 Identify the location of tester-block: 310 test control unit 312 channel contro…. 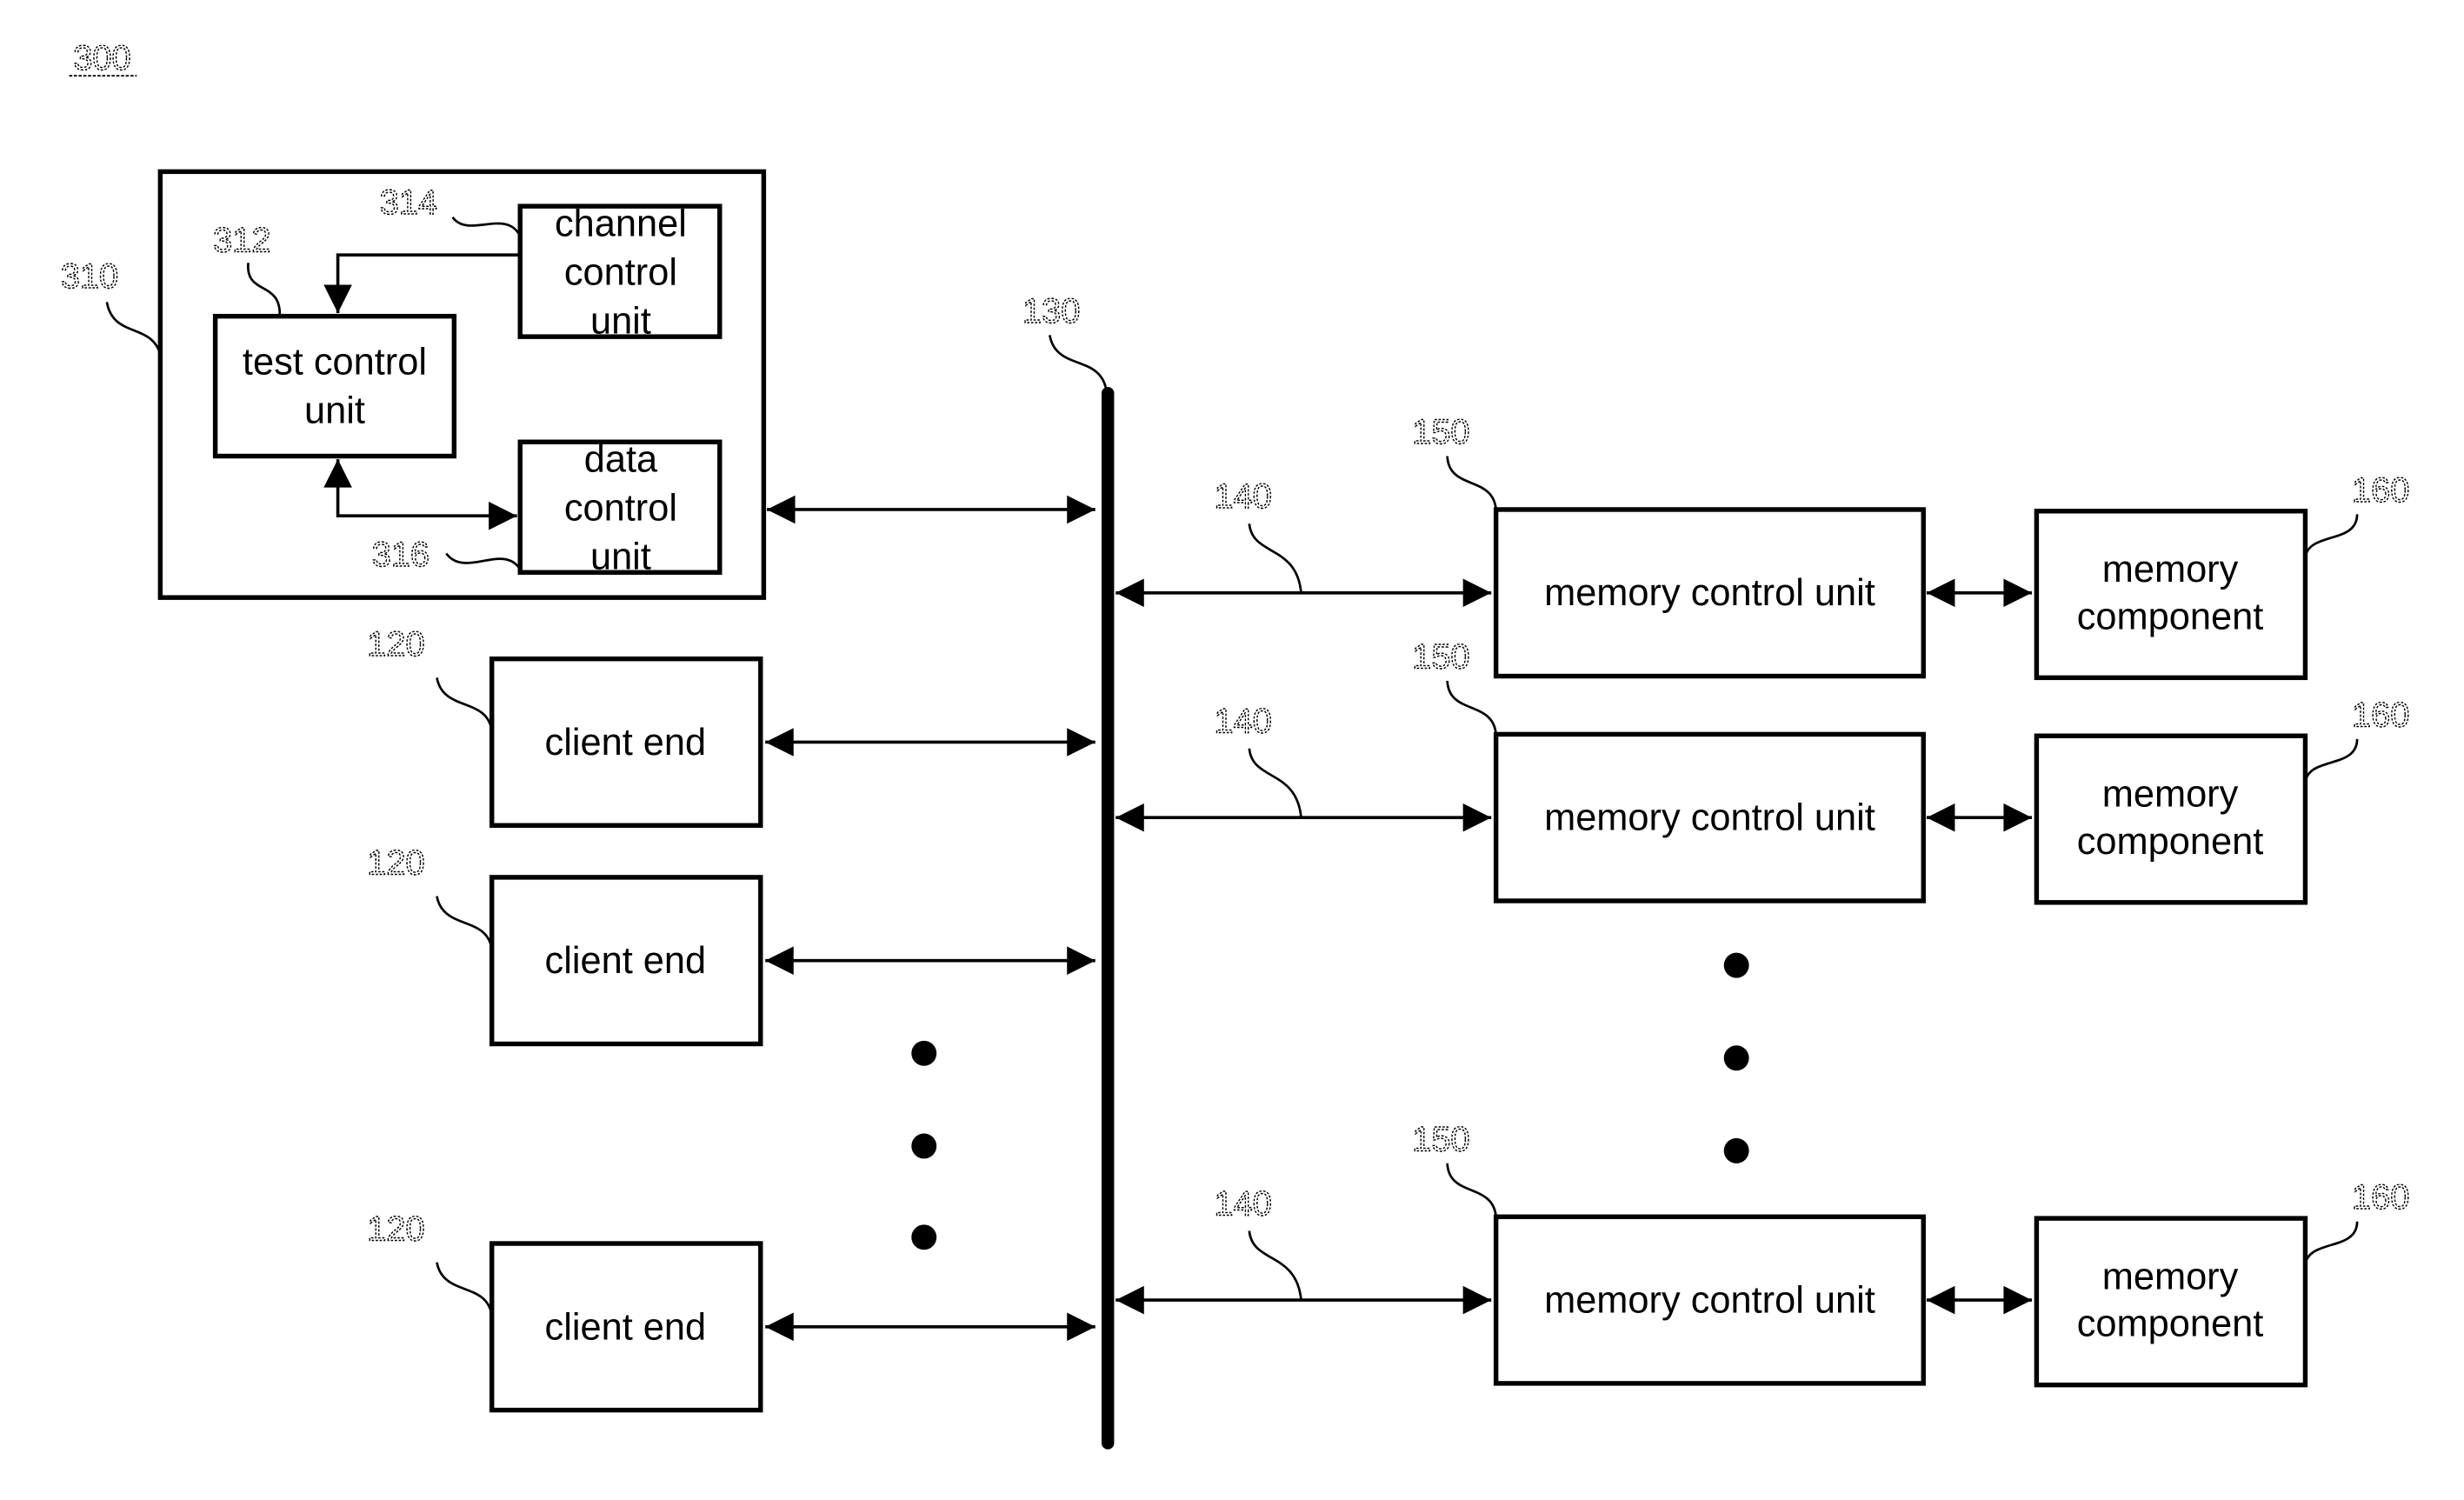
(413, 384).